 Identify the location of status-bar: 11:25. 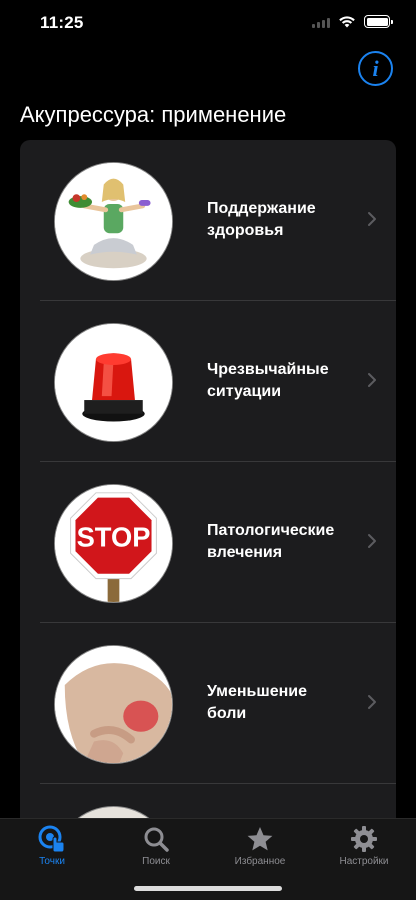
(208, 25).